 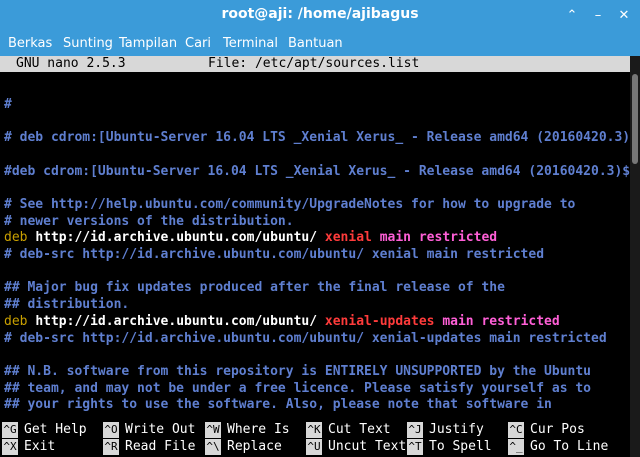 What do you see at coordinates (258, 430) in the screenshot?
I see `shortcut-label: Where Is` at bounding box center [258, 430].